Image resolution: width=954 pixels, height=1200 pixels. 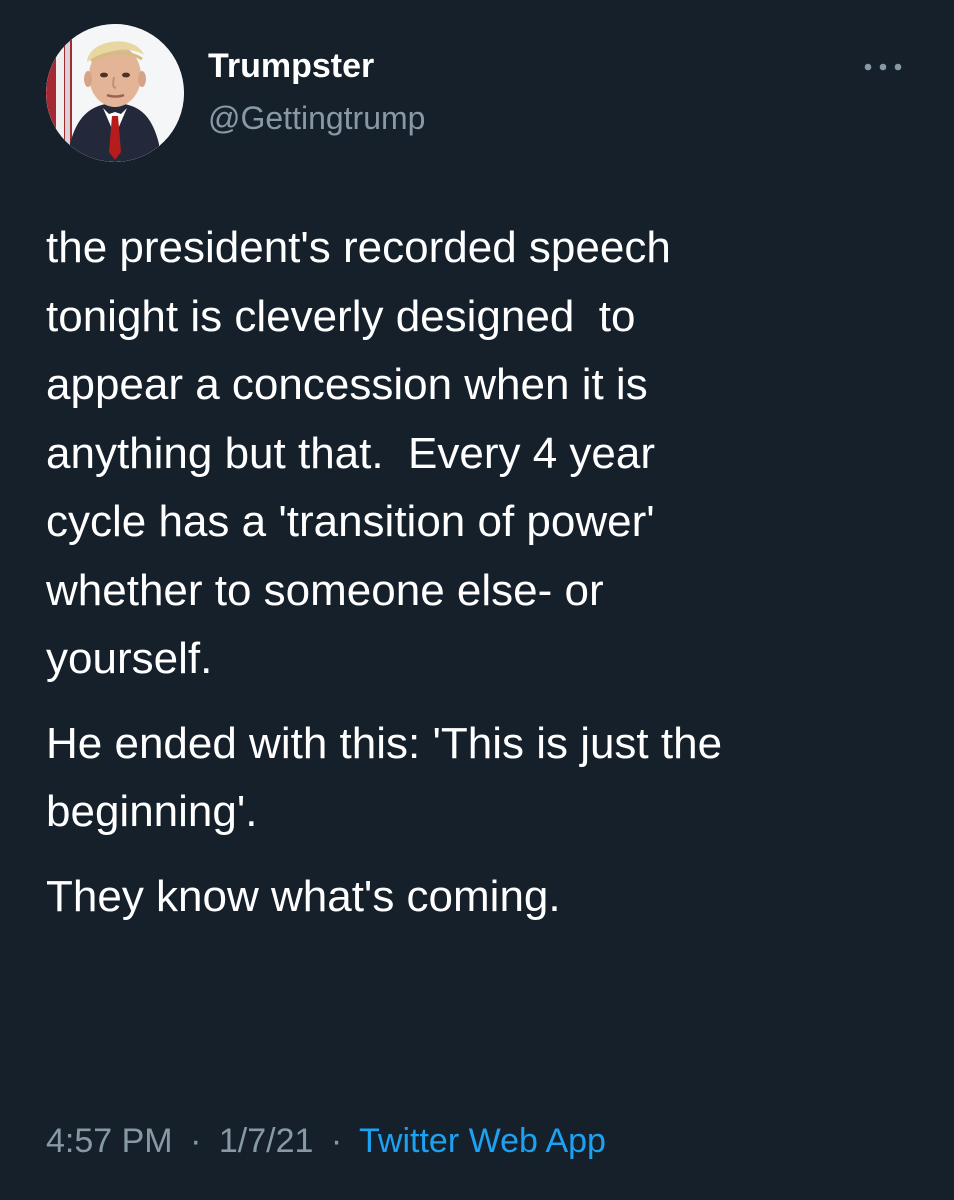 I want to click on tweet-time: 4:57 PM, so click(x=109, y=1141).